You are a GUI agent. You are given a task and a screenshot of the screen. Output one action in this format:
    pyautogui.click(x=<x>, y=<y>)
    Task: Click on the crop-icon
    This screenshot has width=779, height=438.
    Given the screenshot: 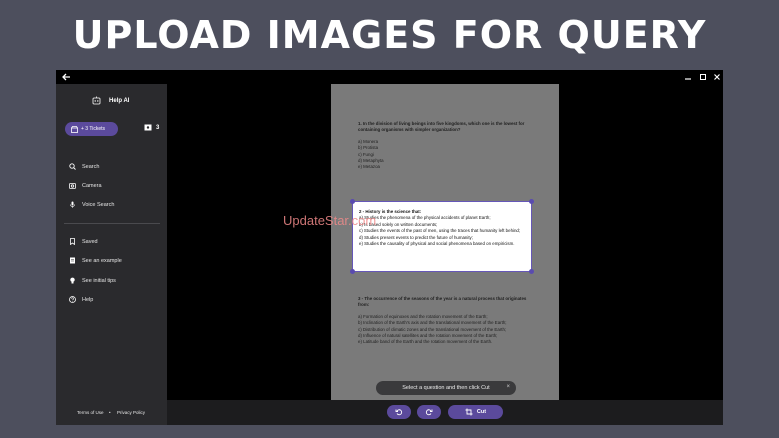 What is the action you would take?
    pyautogui.click(x=469, y=412)
    